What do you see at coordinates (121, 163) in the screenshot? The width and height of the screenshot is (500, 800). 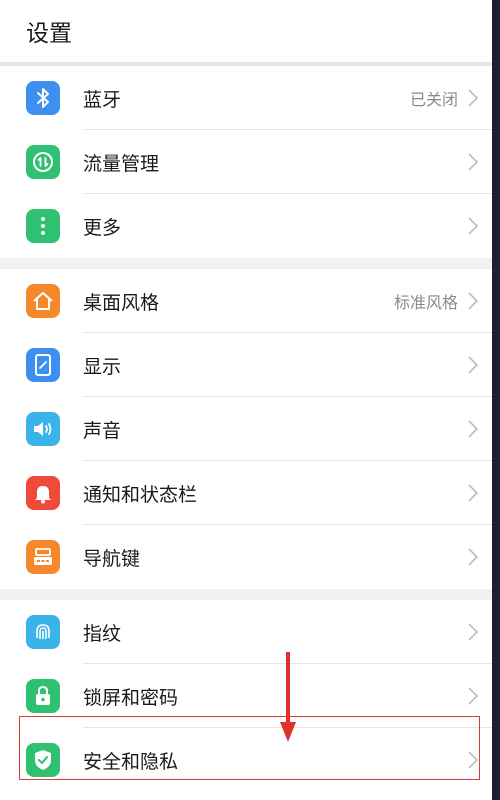 I see `settings-item-label: 流量管理` at bounding box center [121, 163].